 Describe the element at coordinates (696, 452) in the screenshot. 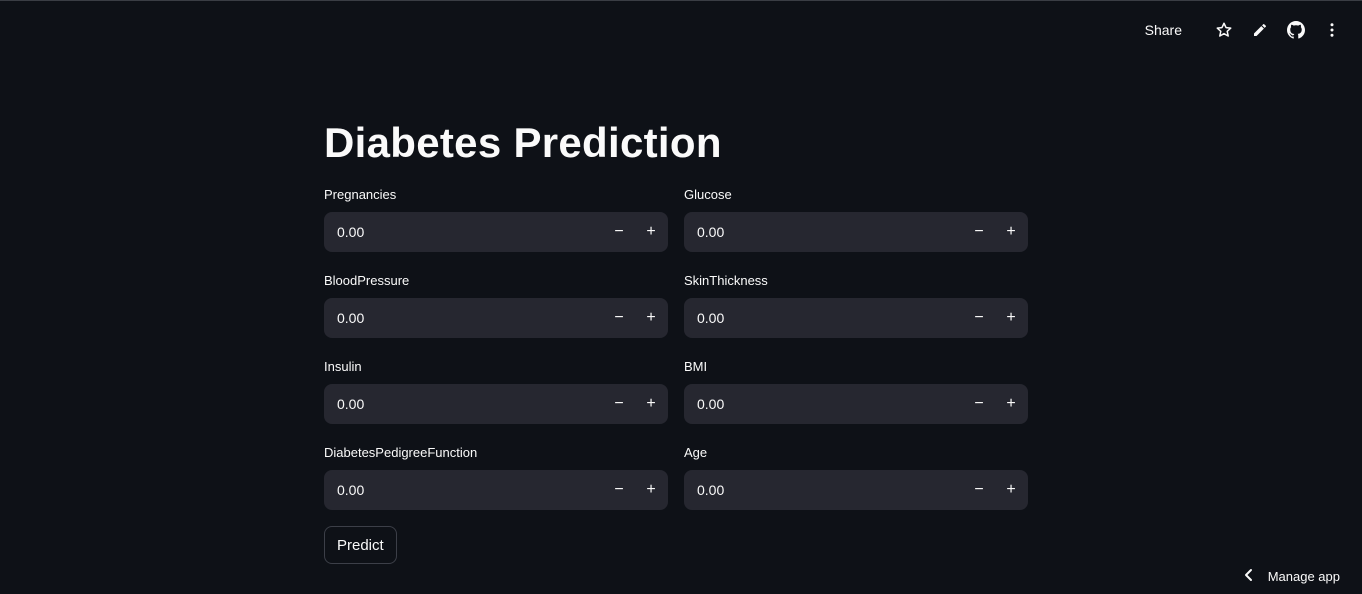

I see `field-label: Age` at that location.